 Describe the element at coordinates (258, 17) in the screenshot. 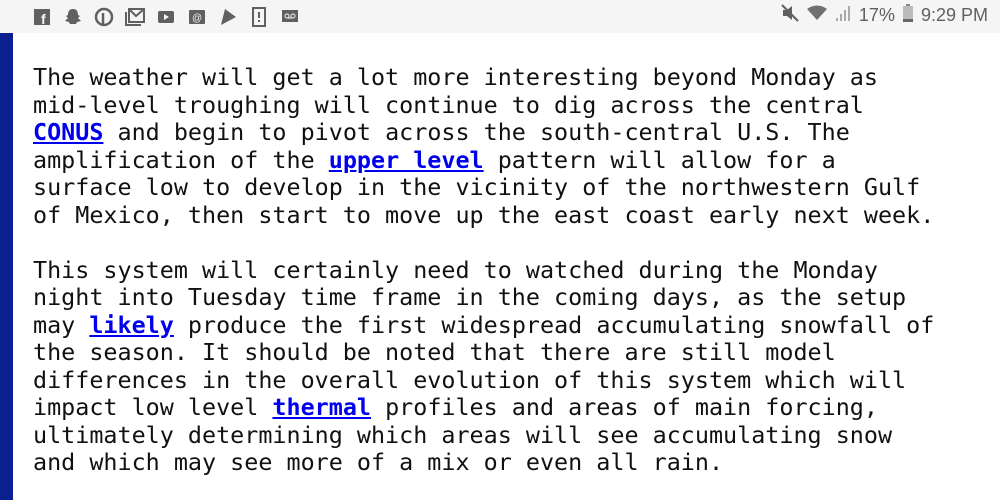

I see `alert-icon` at that location.